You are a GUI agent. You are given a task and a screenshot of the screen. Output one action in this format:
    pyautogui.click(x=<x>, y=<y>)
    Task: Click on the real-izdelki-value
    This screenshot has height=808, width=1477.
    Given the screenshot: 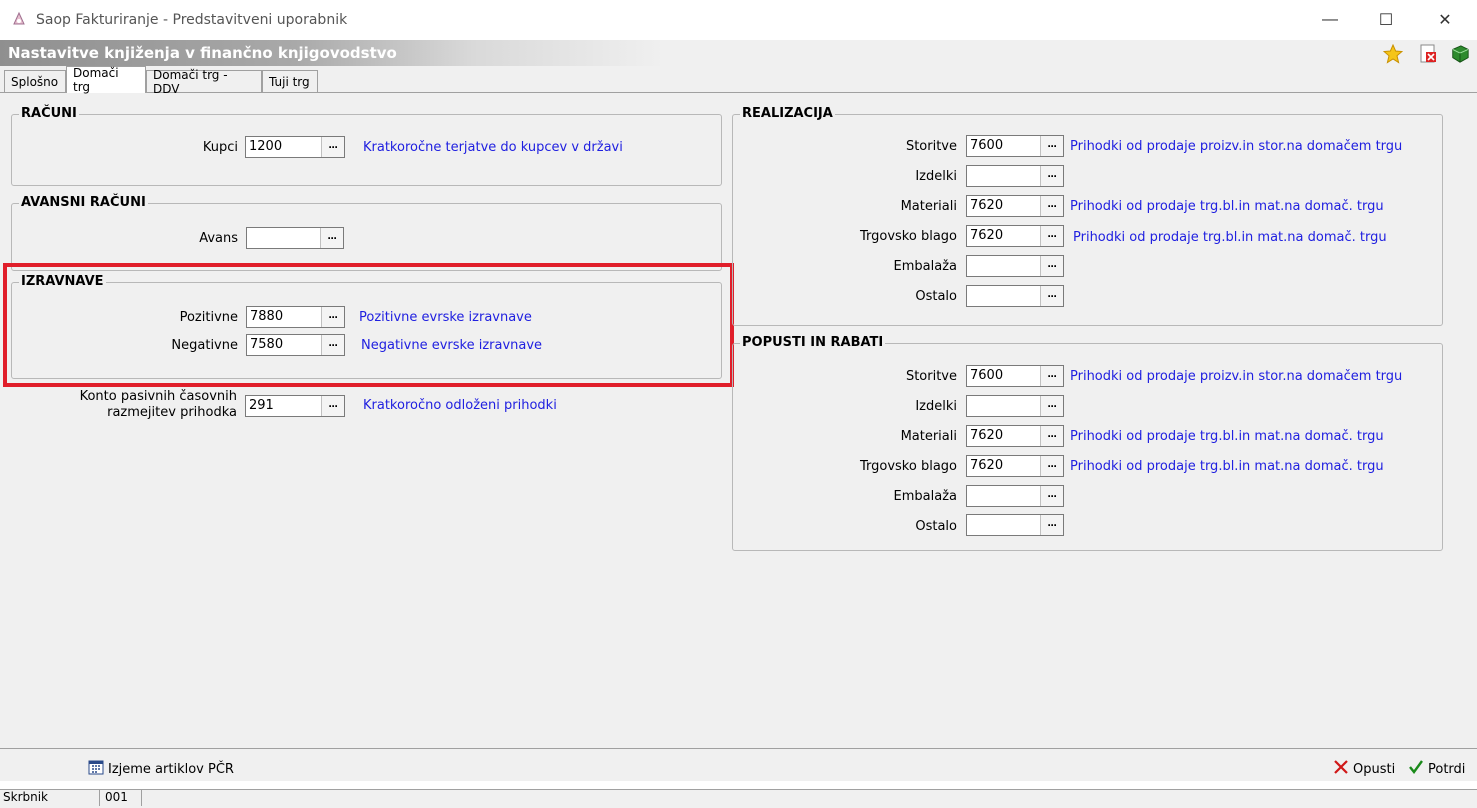 What is the action you would take?
    pyautogui.click(x=1003, y=176)
    